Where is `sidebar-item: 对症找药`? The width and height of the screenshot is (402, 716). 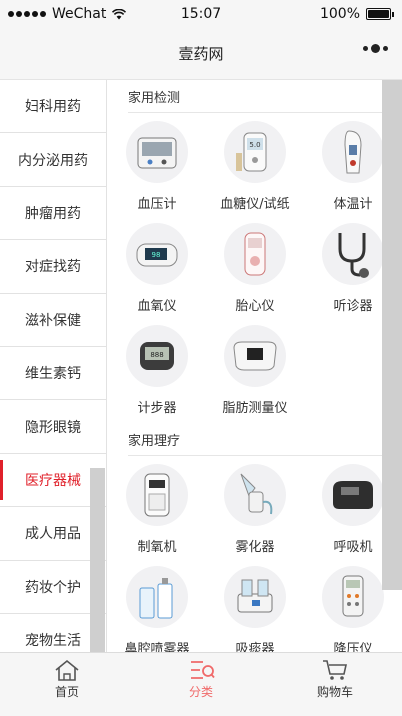
sidebar-item: 对症找药 is located at coordinates (53, 267).